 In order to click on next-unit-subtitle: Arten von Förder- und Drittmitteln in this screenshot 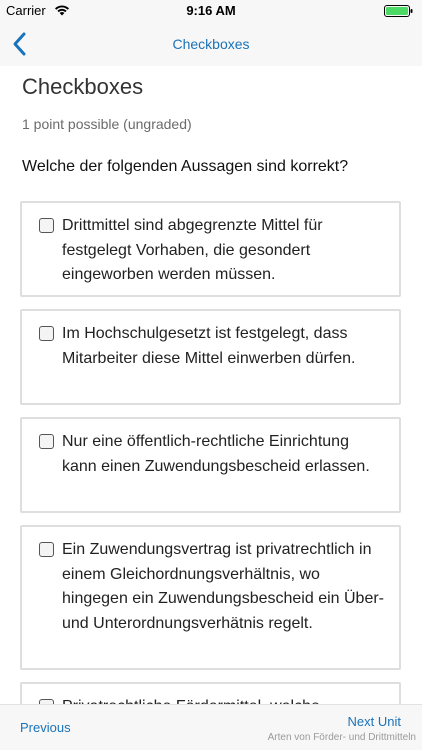, I will do `click(341, 737)`.